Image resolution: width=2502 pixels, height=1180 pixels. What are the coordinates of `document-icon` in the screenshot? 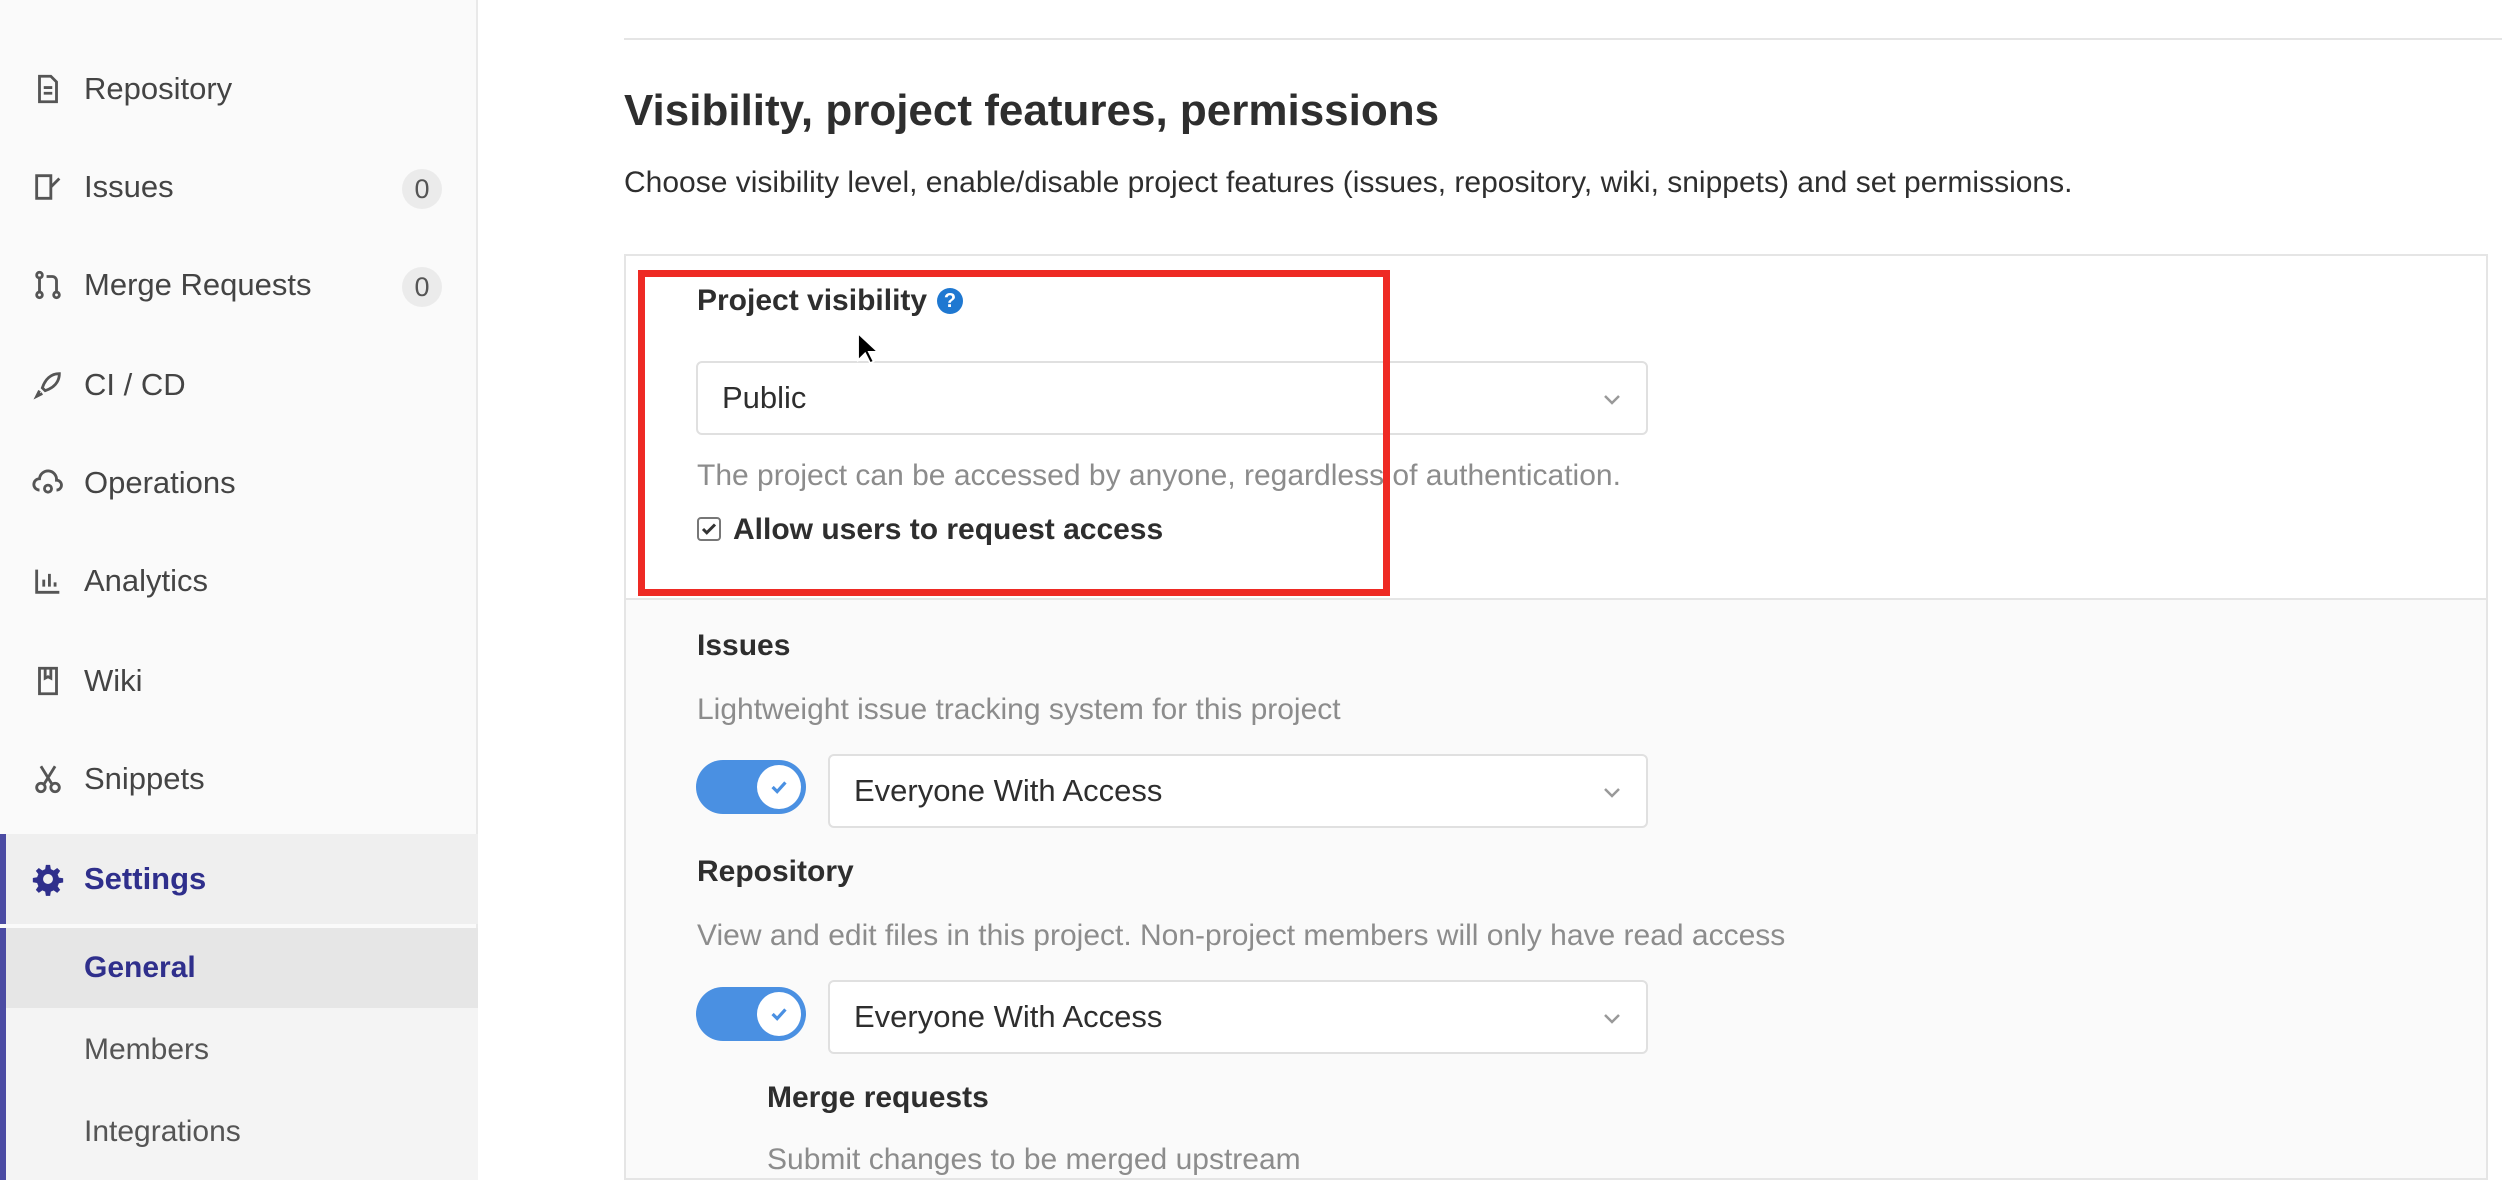 It's located at (48, 89).